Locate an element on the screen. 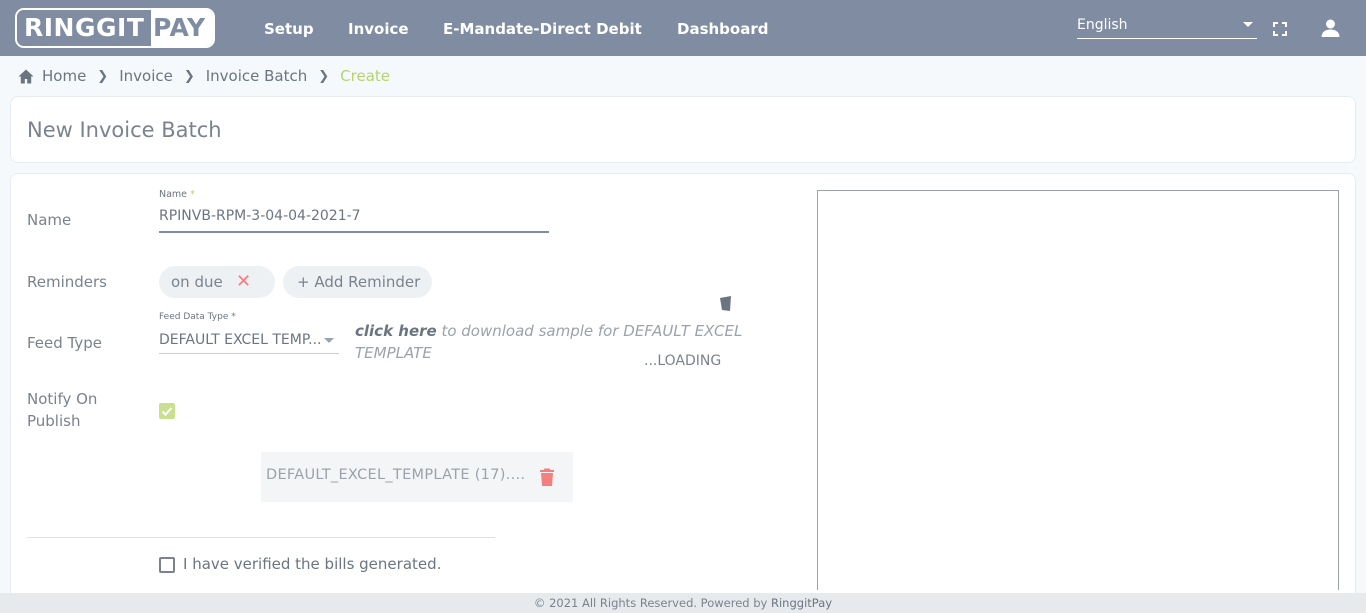 This screenshot has width=1366, height=613. verify-bills-checkbox is located at coordinates (167, 565).